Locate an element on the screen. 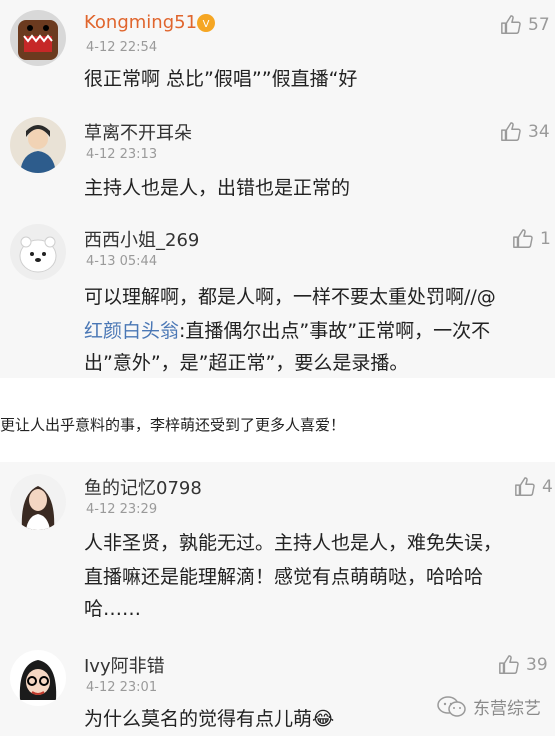 This screenshot has height=736, width=555. vip-badge-icon: V is located at coordinates (206, 23).